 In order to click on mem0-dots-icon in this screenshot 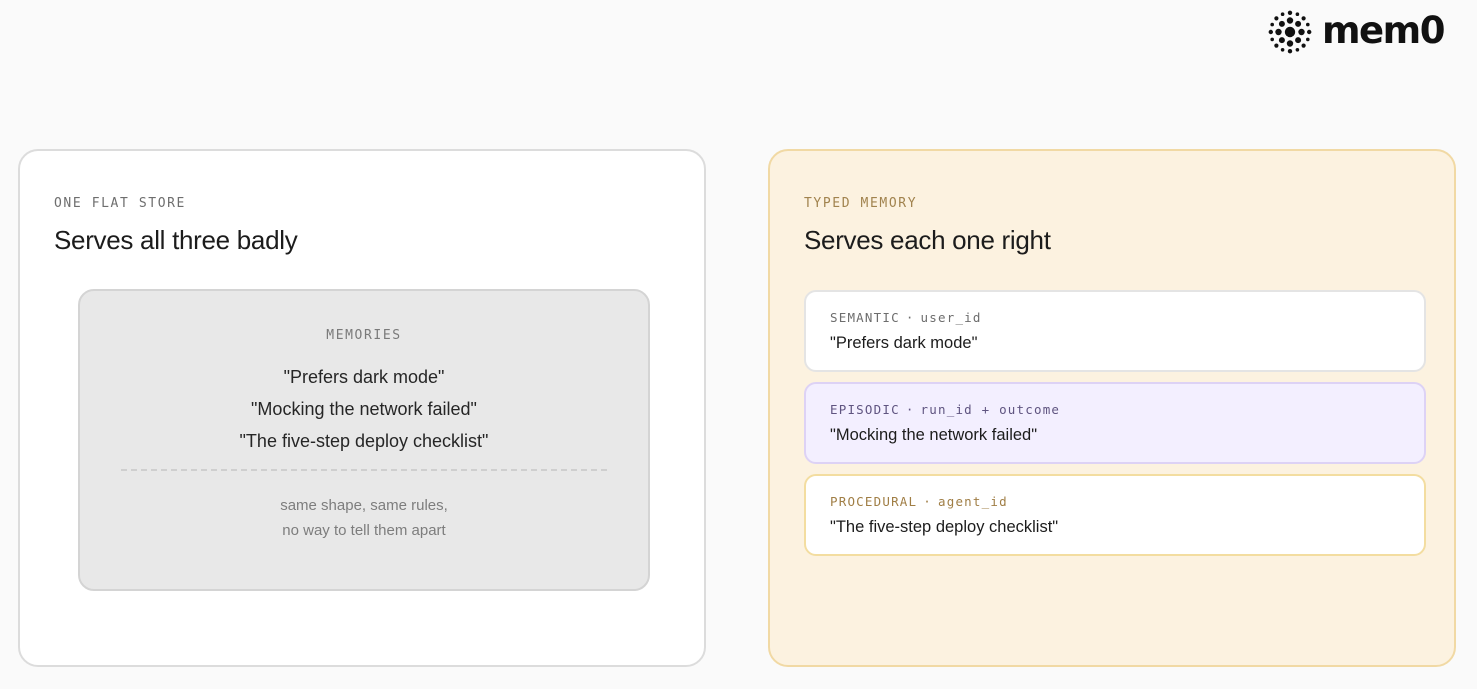, I will do `click(1290, 32)`.